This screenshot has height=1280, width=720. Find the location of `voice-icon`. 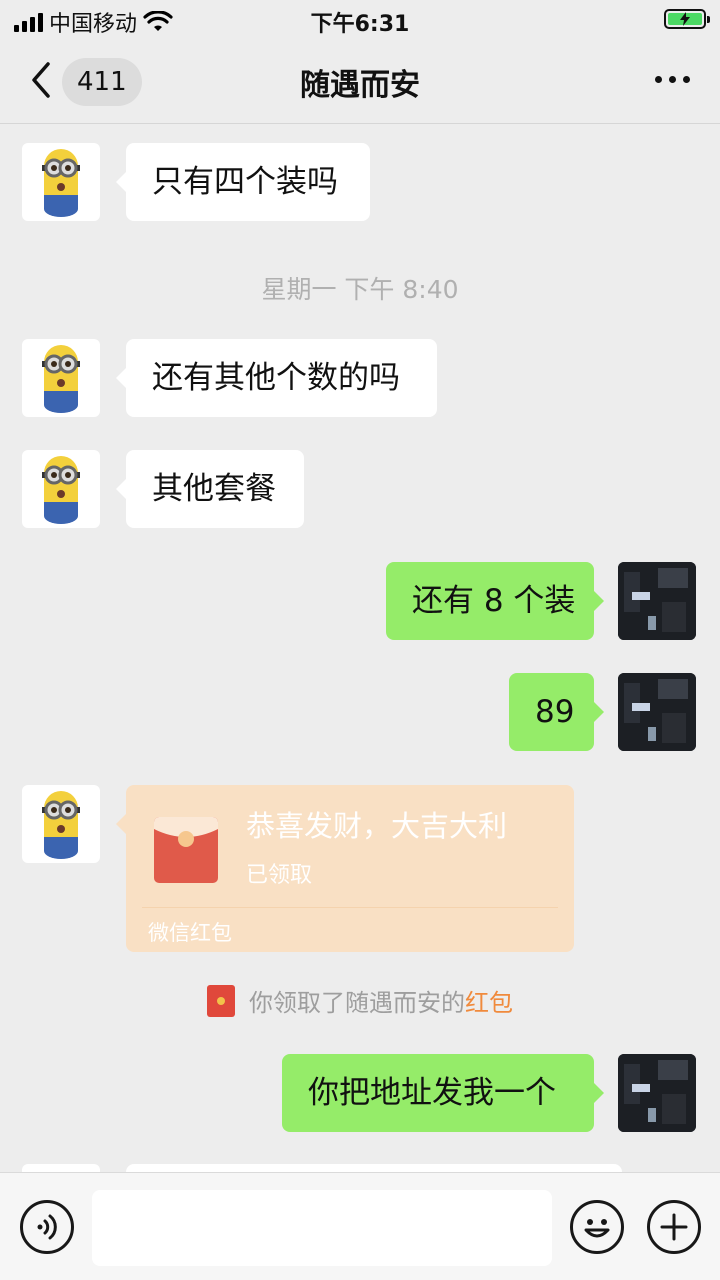

voice-icon is located at coordinates (47, 1227).